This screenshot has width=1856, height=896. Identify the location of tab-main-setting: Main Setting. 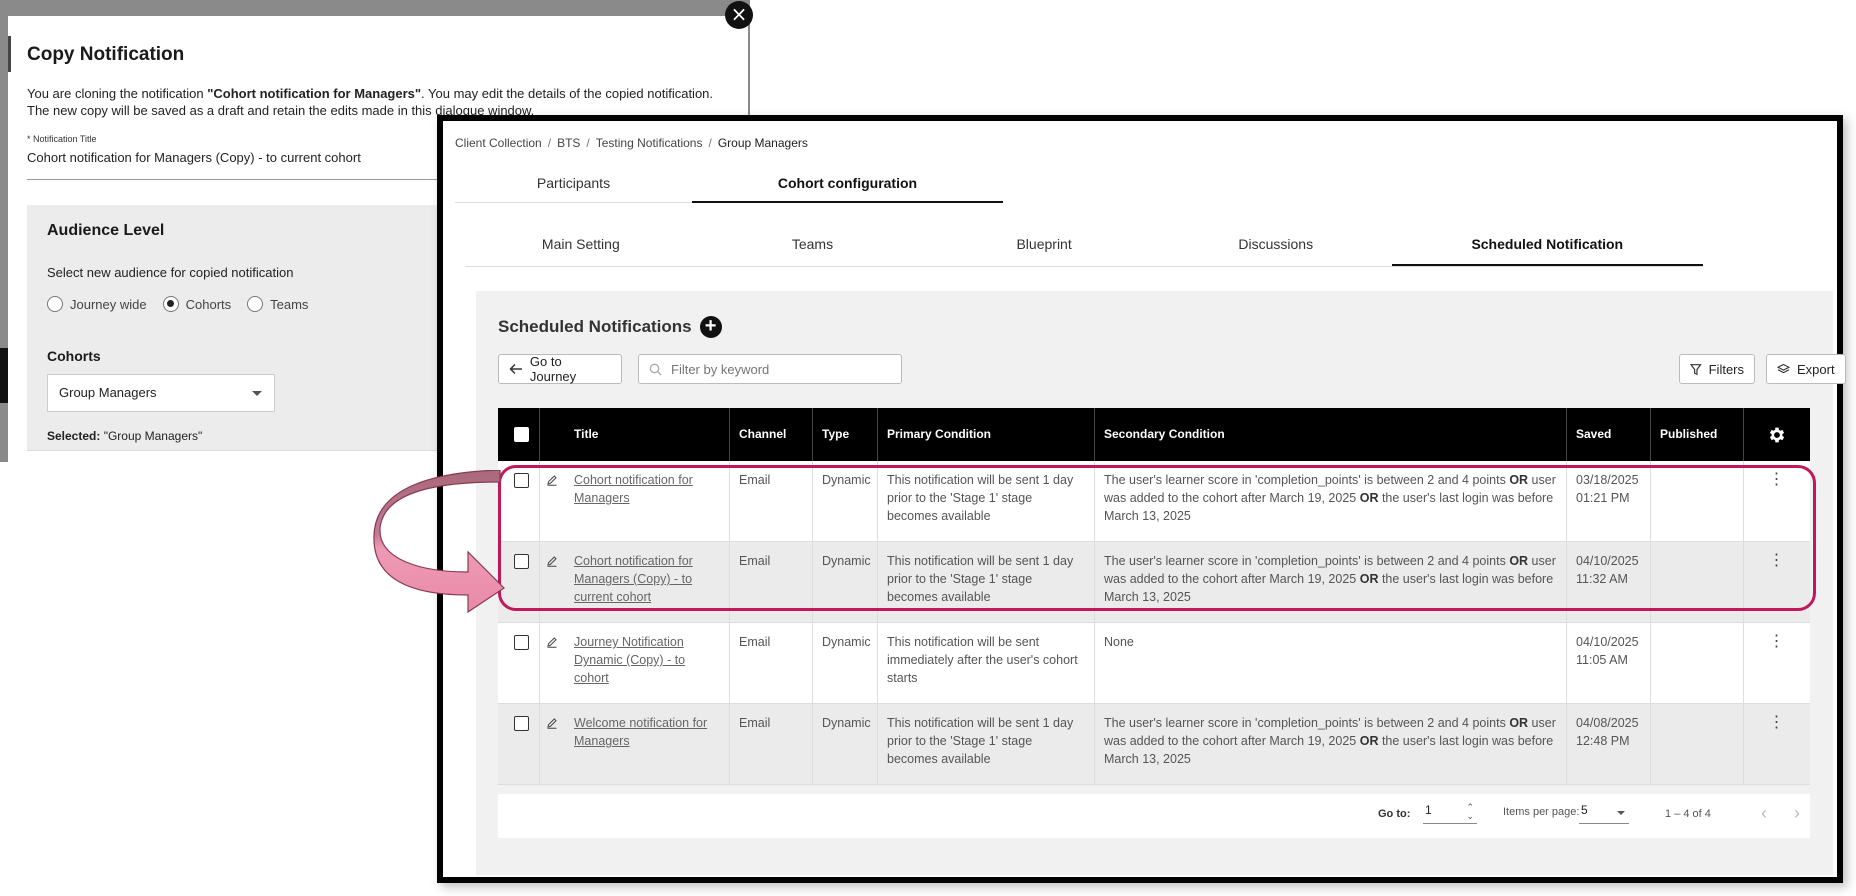
(581, 245).